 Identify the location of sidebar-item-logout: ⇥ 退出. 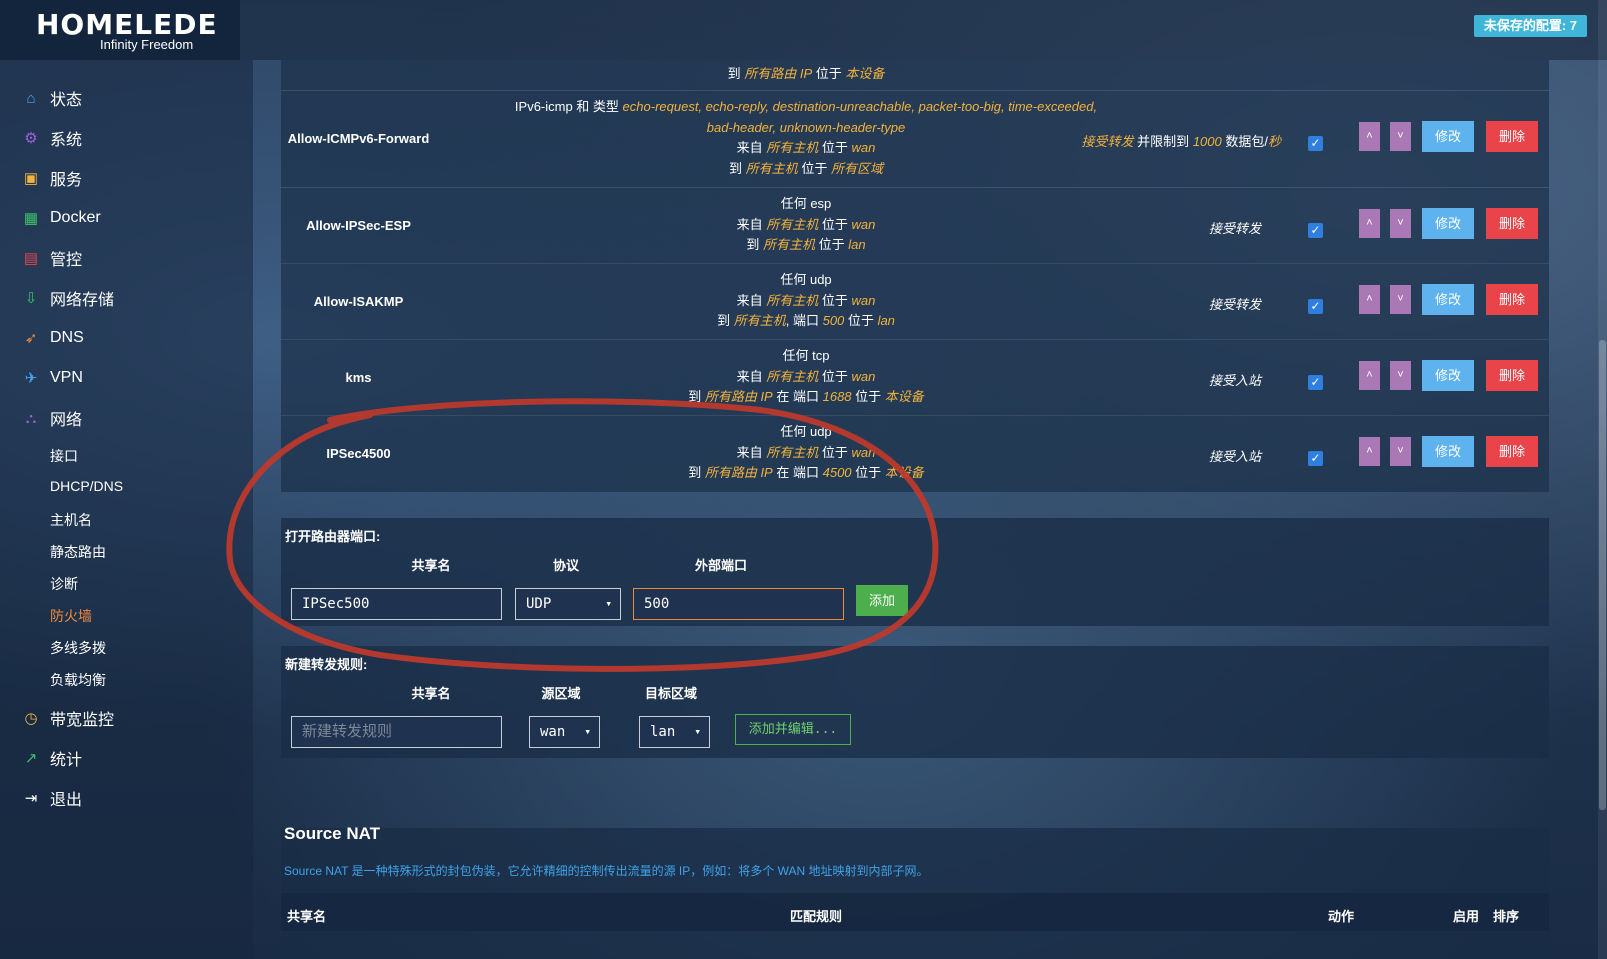
(52, 798).